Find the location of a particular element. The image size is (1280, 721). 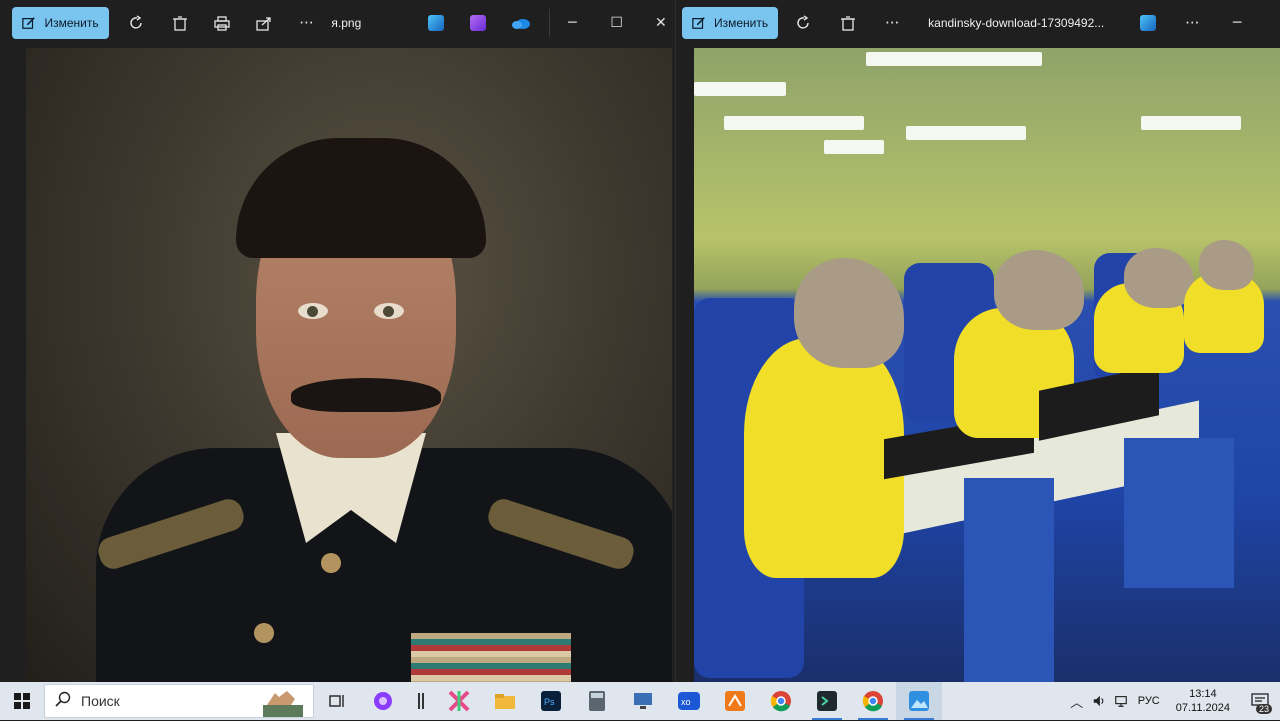

svg-text: xo is located at coordinates (686, 702).